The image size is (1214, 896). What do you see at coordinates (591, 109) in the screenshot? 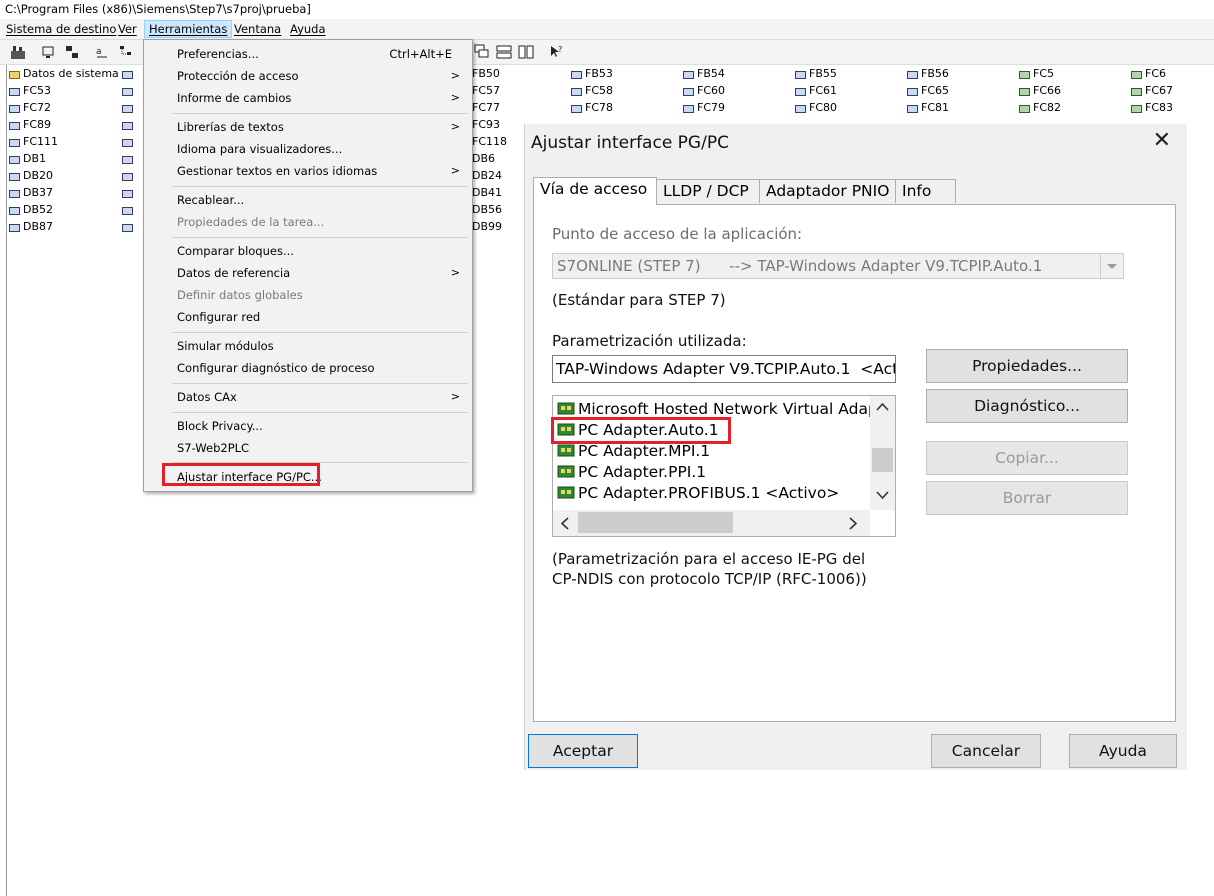
I see `block-item: FC78` at bounding box center [591, 109].